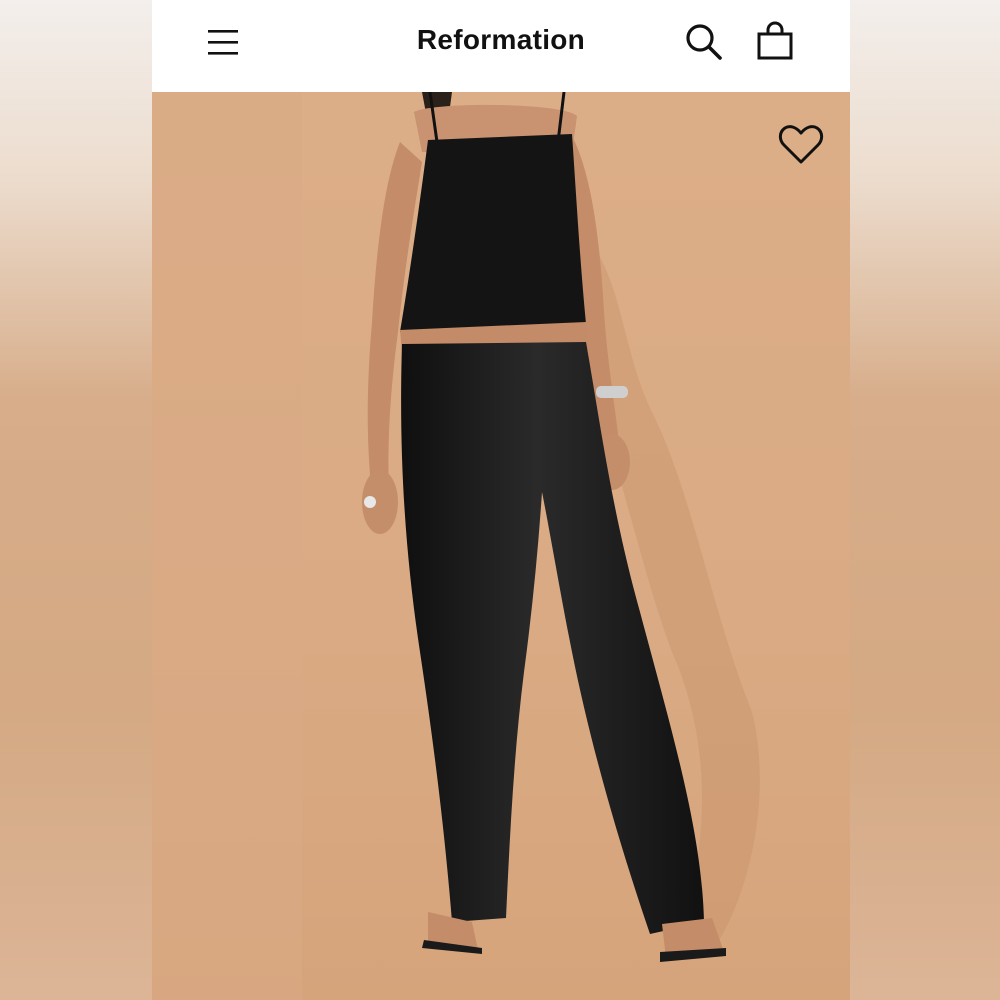  What do you see at coordinates (704, 42) in the screenshot?
I see `search-icon` at bounding box center [704, 42].